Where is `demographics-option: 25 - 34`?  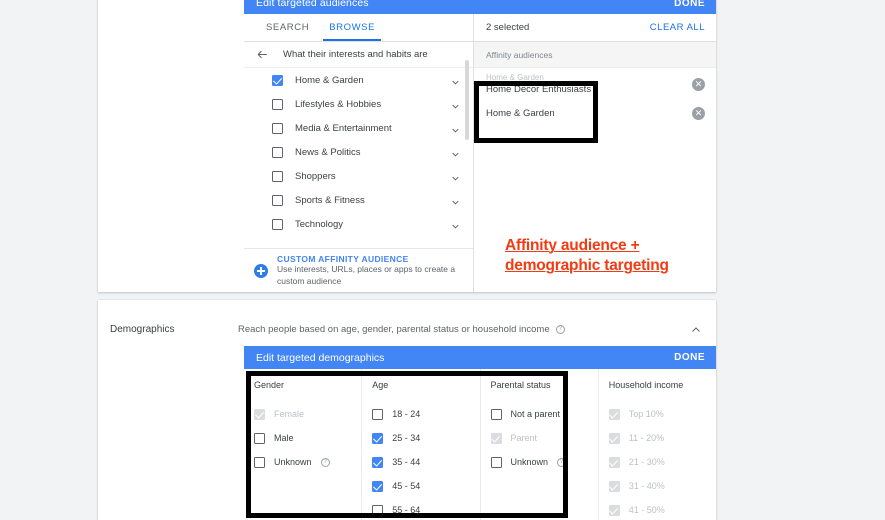 demographics-option: 25 - 34 is located at coordinates (425, 438).